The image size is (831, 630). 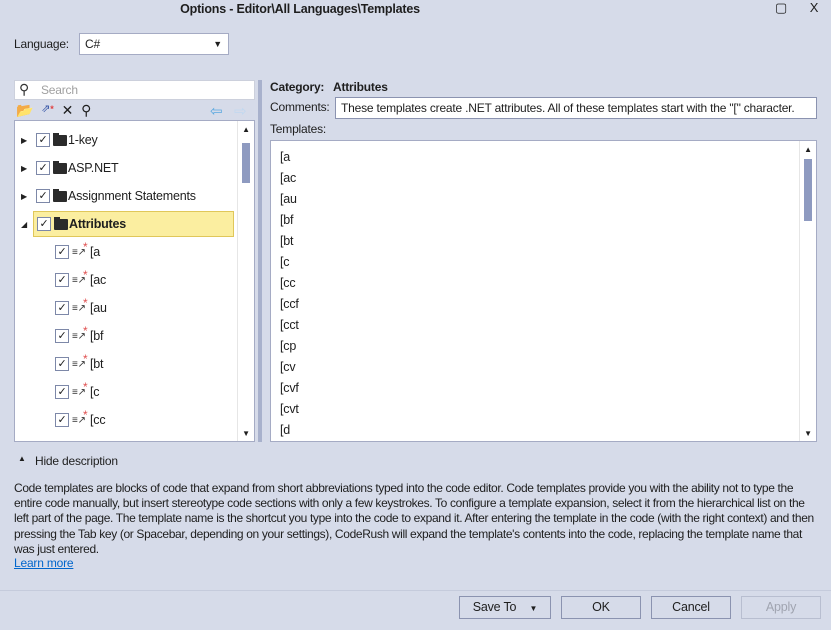 I want to click on splitter, so click(x=260, y=261).